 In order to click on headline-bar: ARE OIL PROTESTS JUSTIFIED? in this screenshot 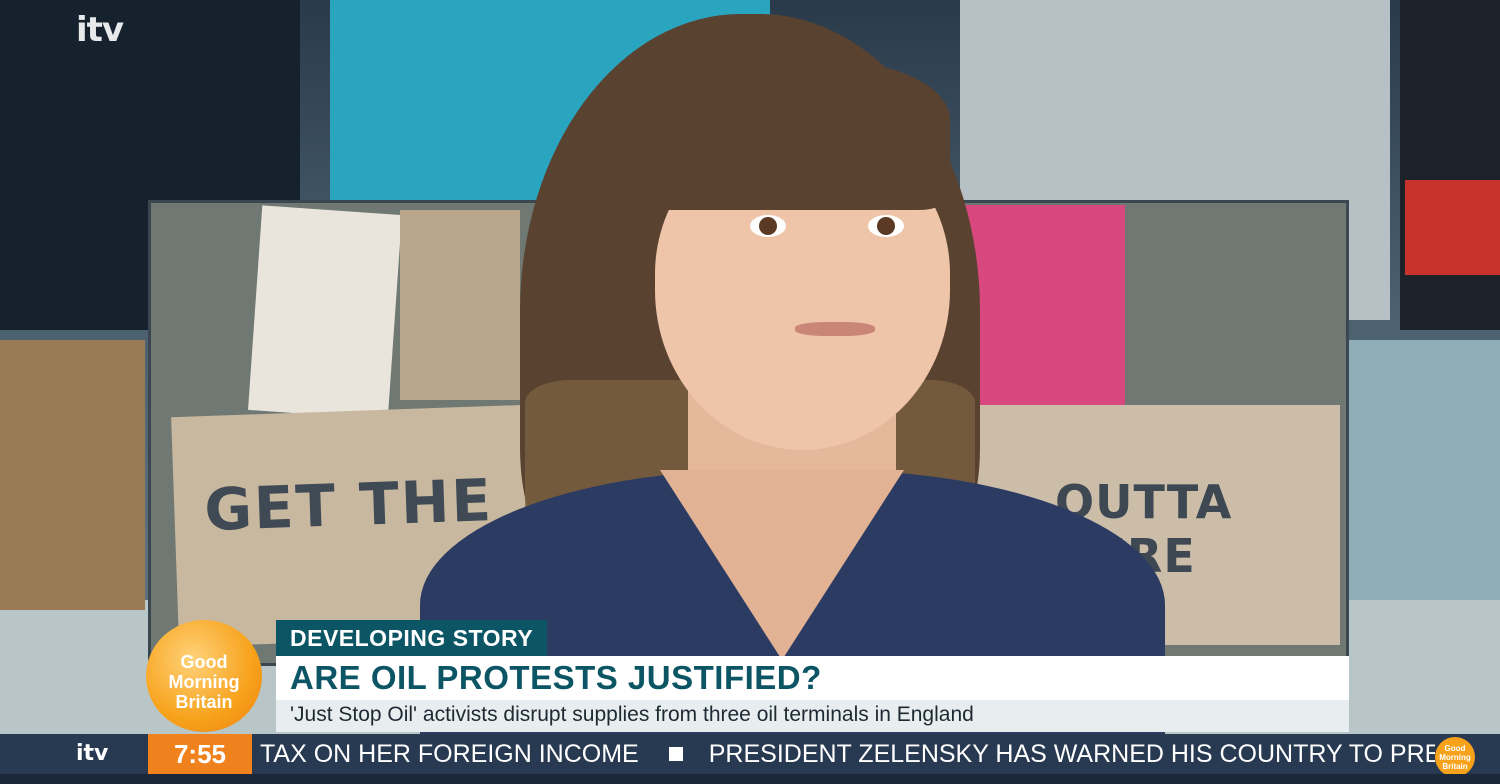, I will do `click(812, 678)`.